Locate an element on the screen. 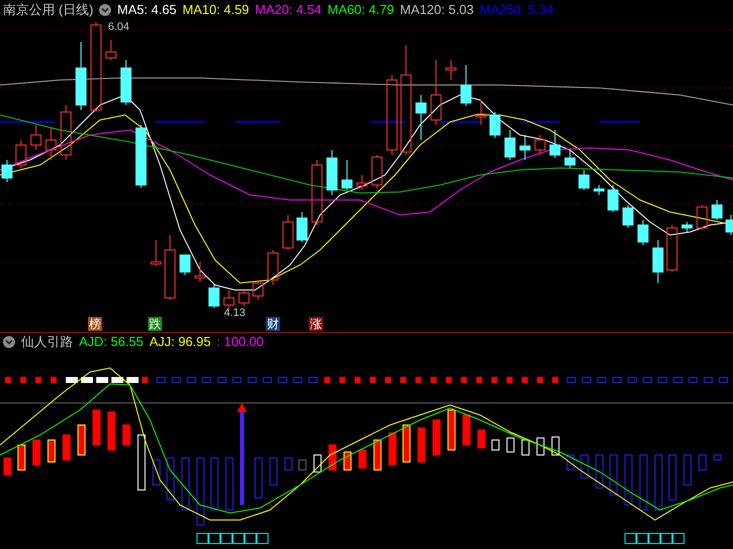 The width and height of the screenshot is (733, 549). event-marker: 跌 is located at coordinates (155, 324).